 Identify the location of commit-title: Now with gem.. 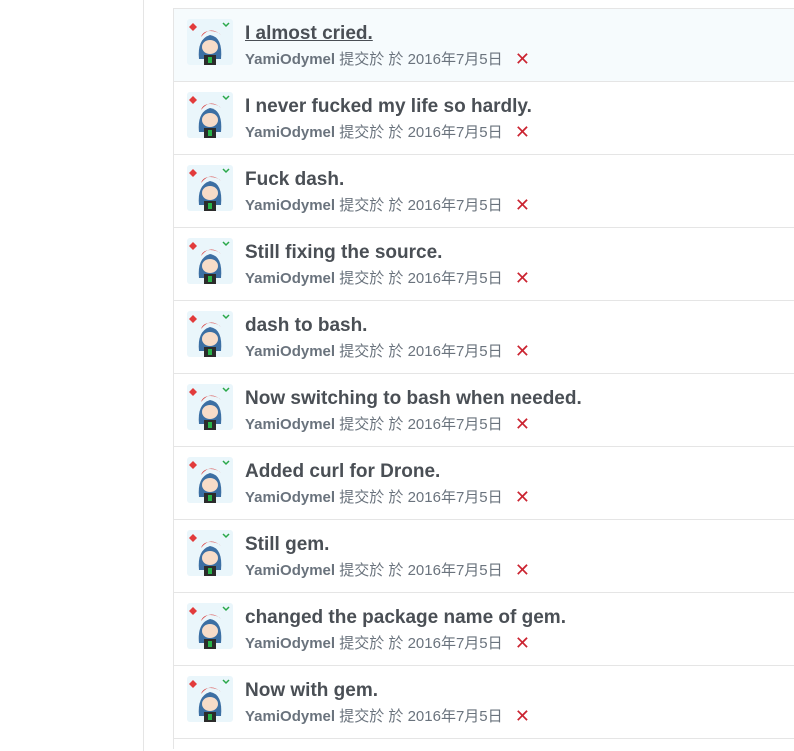
(311, 691).